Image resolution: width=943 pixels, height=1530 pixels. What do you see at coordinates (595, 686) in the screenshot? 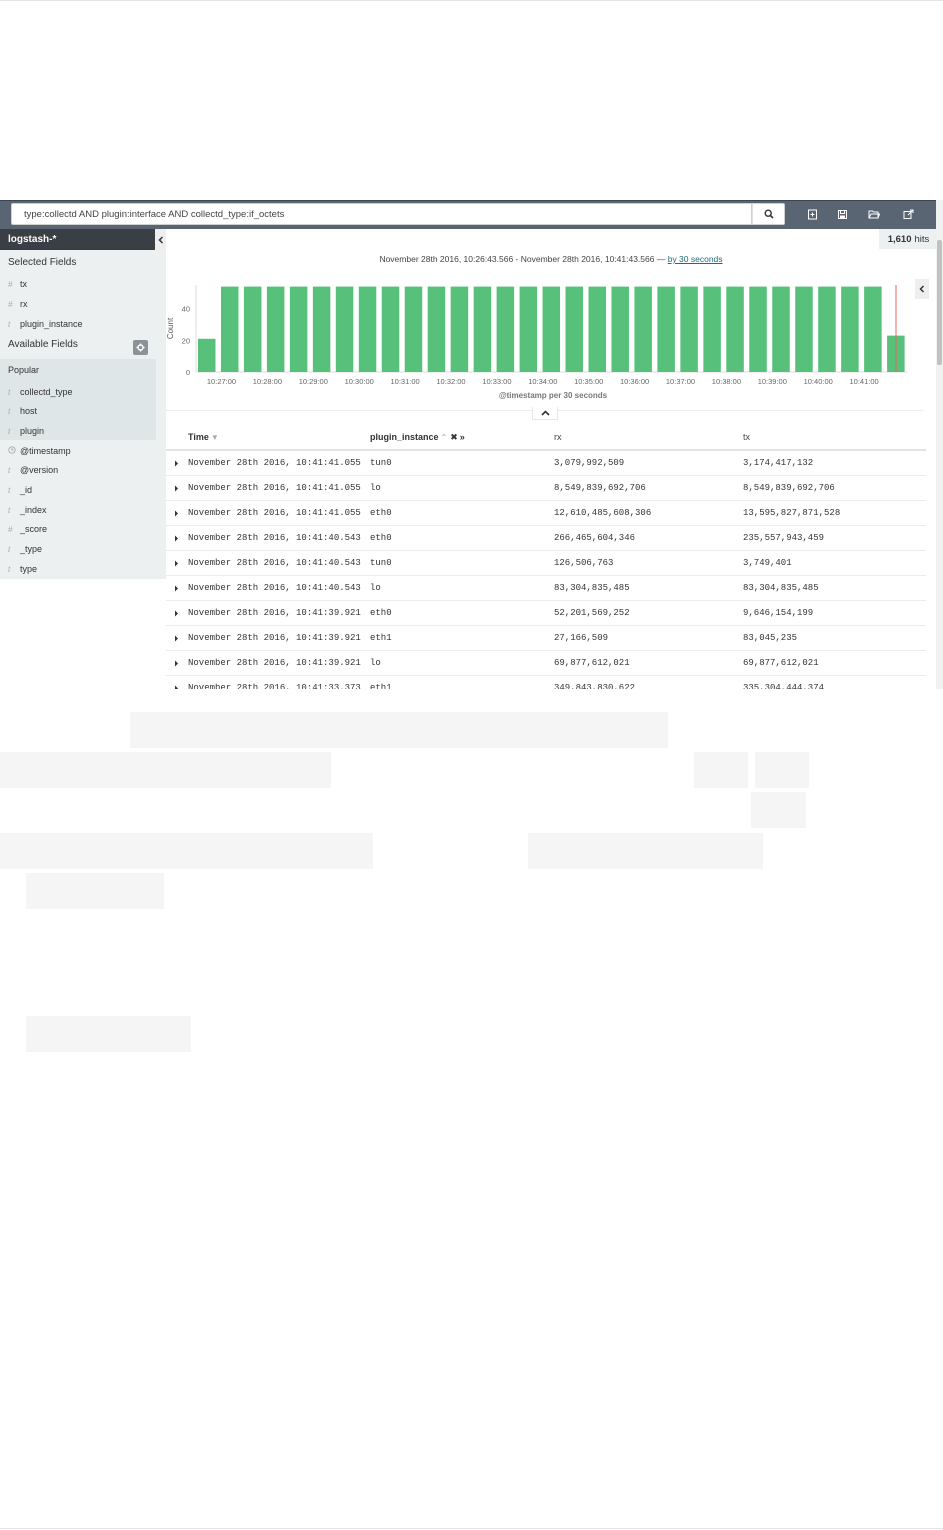
I see `cell-rx: 349,843,830,622` at bounding box center [595, 686].